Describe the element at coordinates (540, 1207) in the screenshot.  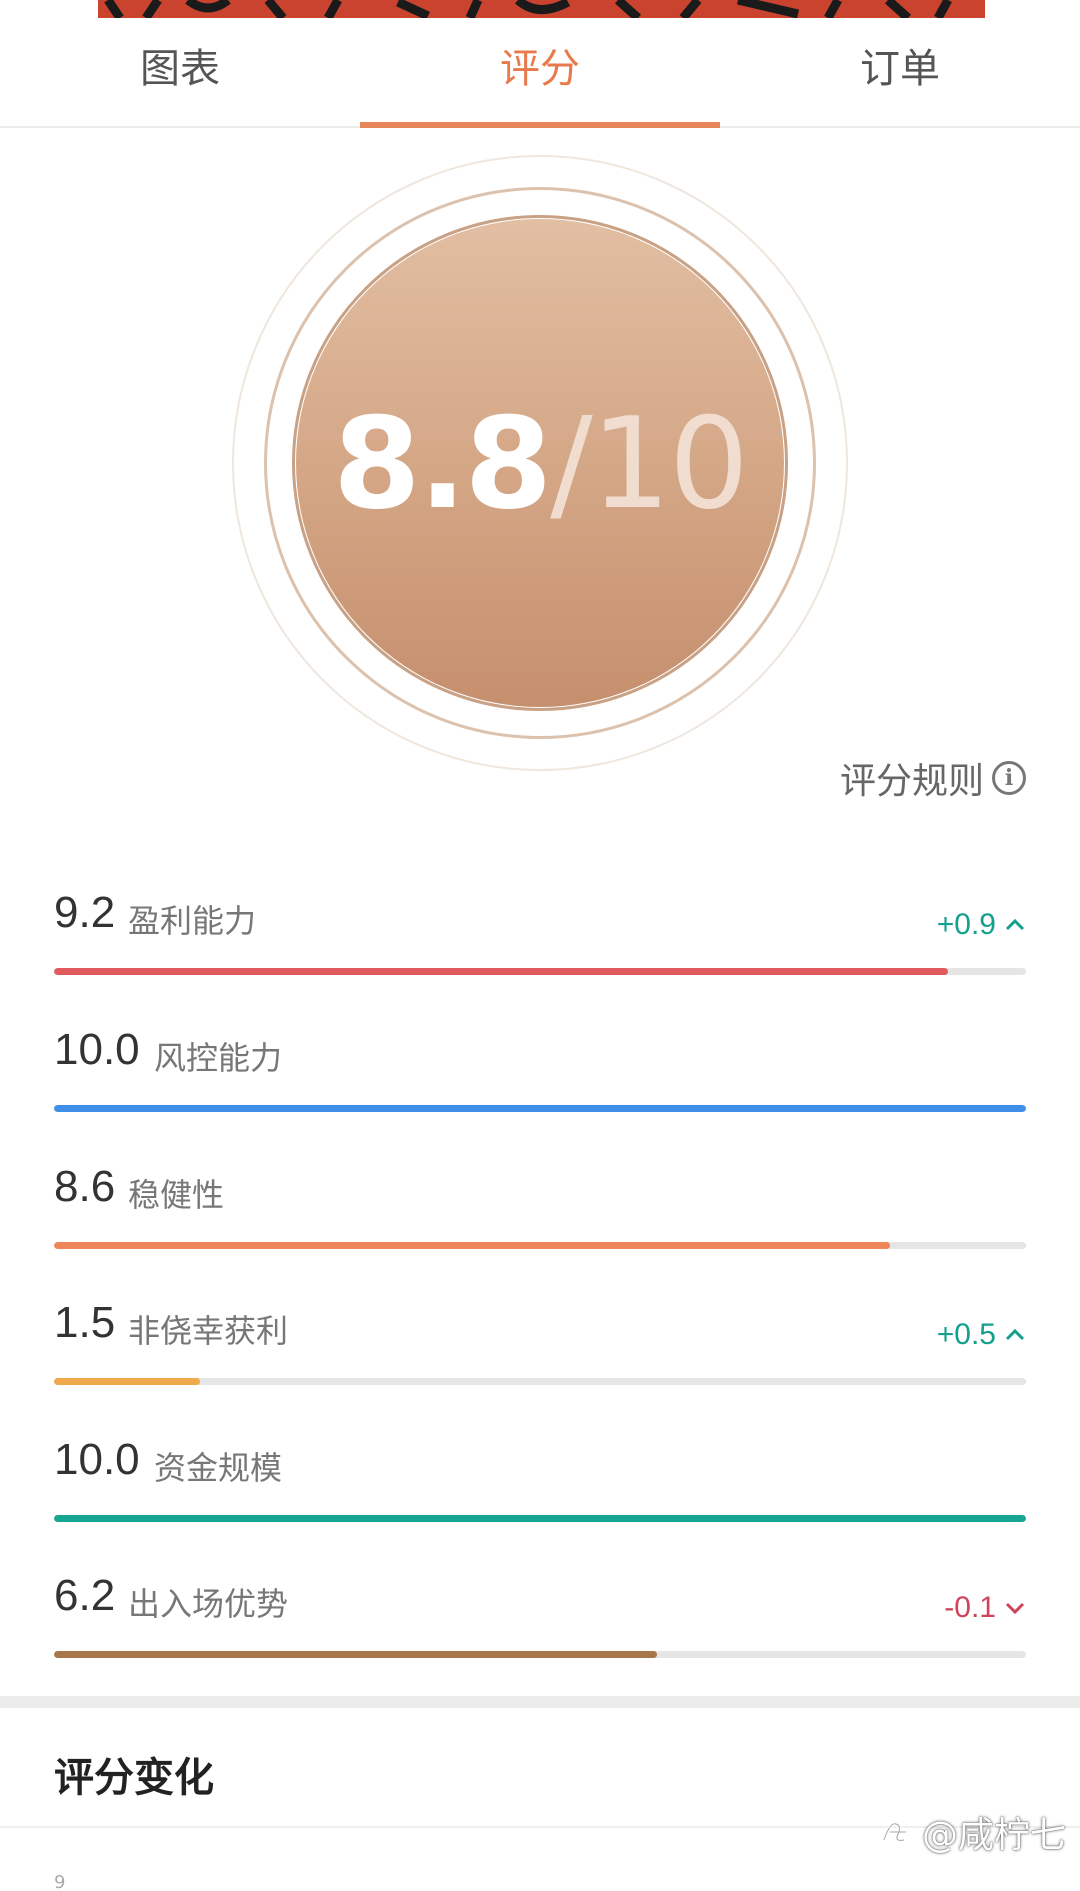
I see `metric-stability: 8.6 稳健性` at that location.